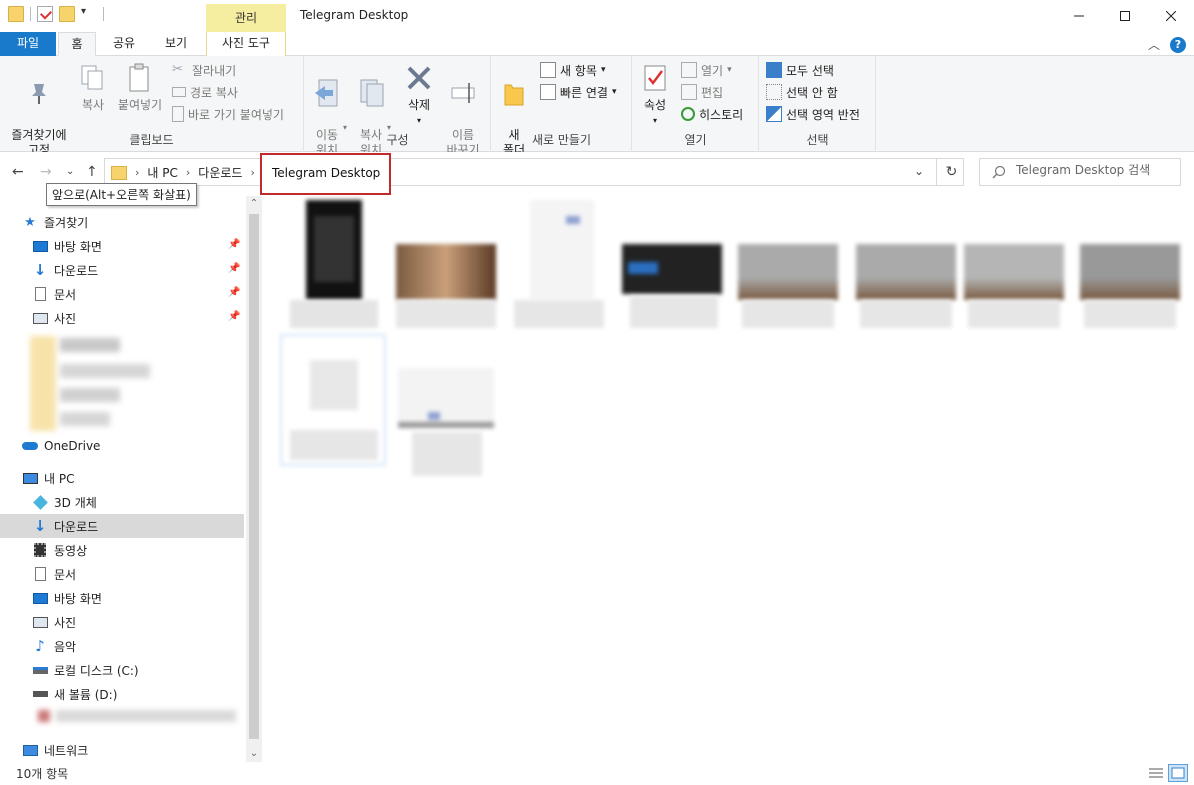 The image size is (1194, 785). I want to click on nav-onedrive: OneDrive, so click(132, 446).